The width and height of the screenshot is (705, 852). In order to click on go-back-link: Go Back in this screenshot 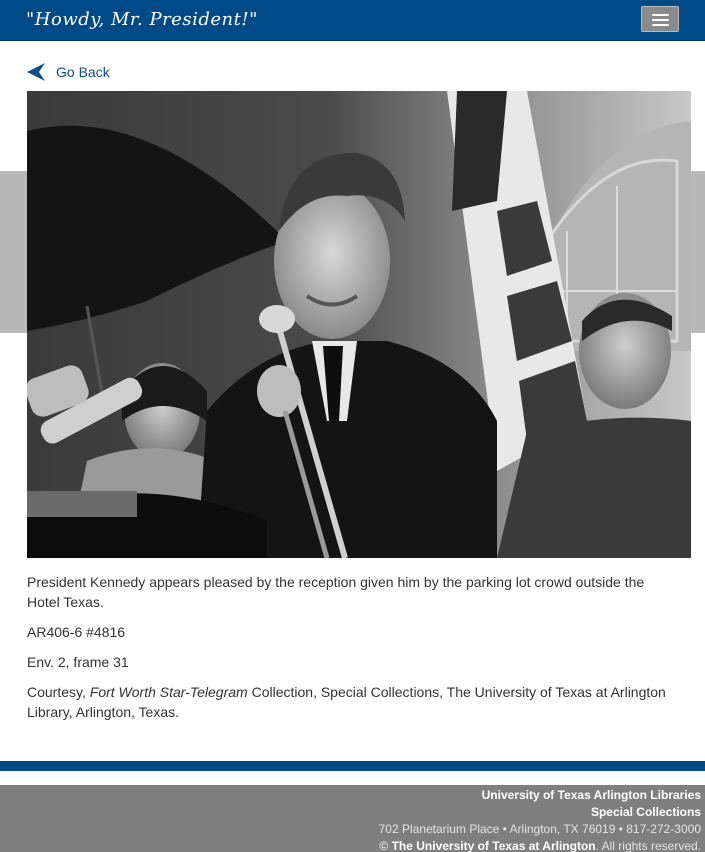, I will do `click(68, 72)`.